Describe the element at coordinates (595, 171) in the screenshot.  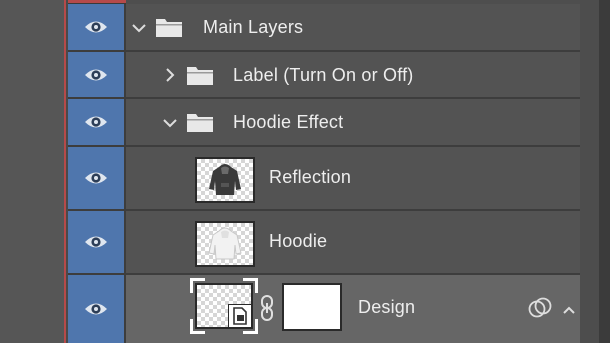
I see `scrollbar-track` at that location.